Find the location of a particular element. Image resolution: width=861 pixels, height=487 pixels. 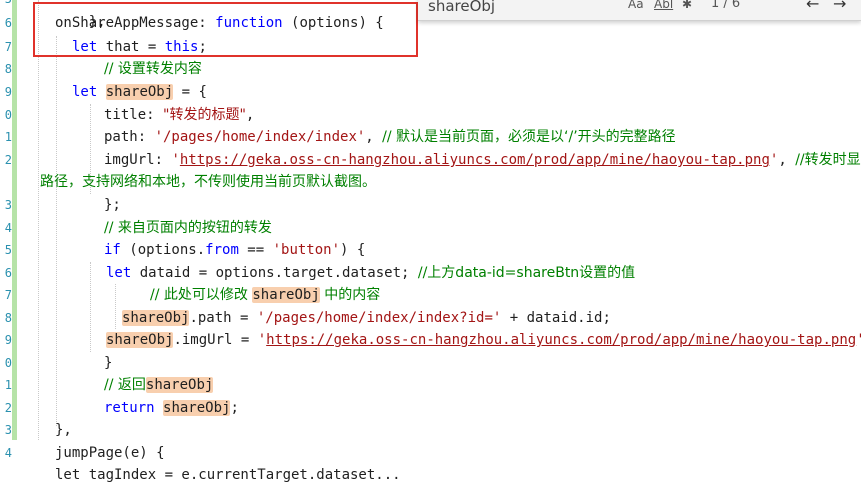

code-line: }; is located at coordinates (112, 205).